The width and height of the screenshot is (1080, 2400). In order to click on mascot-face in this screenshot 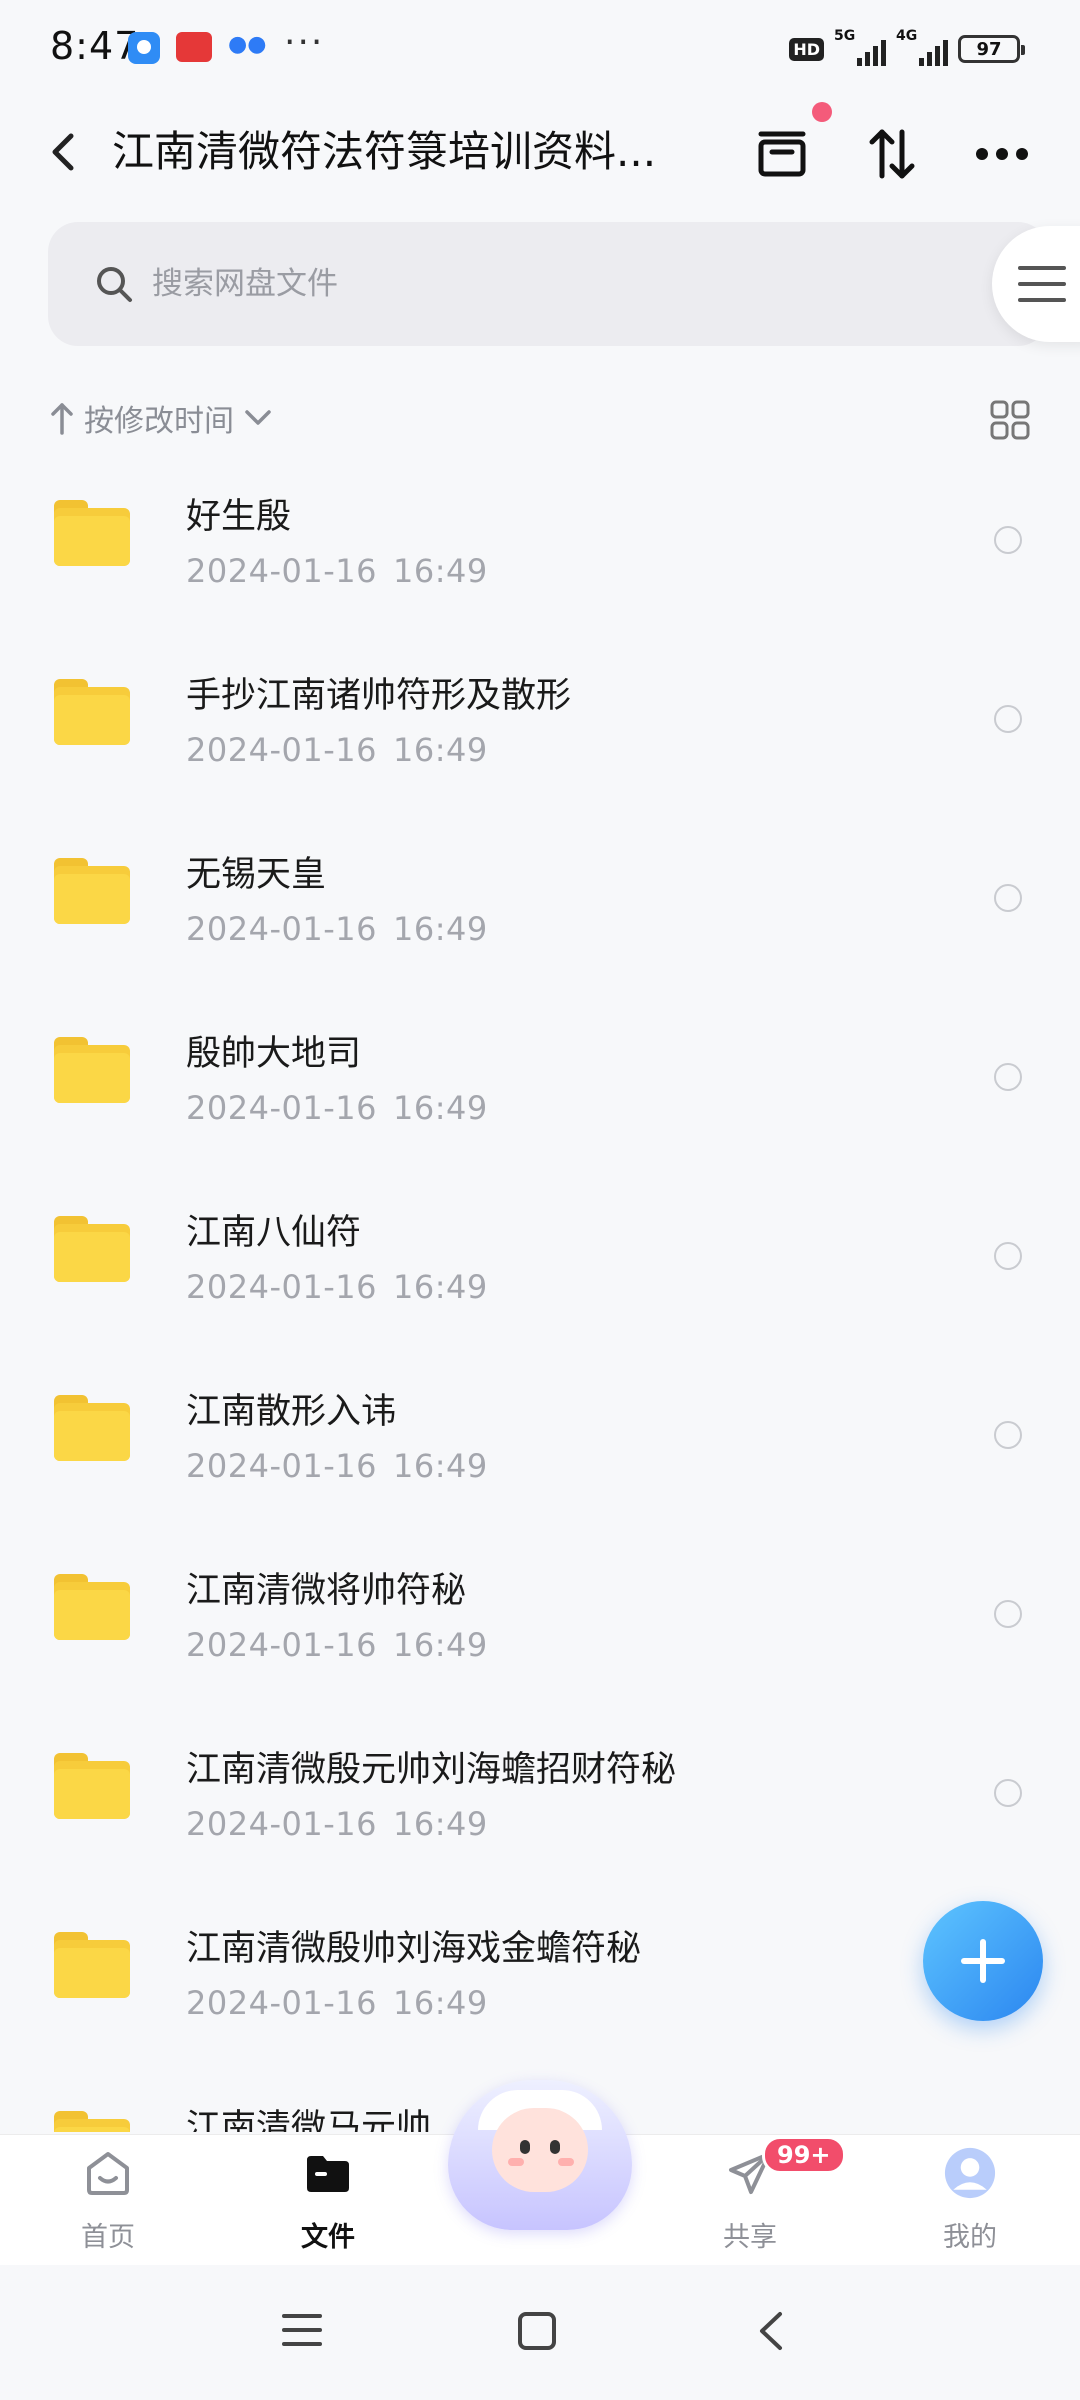, I will do `click(540, 2150)`.